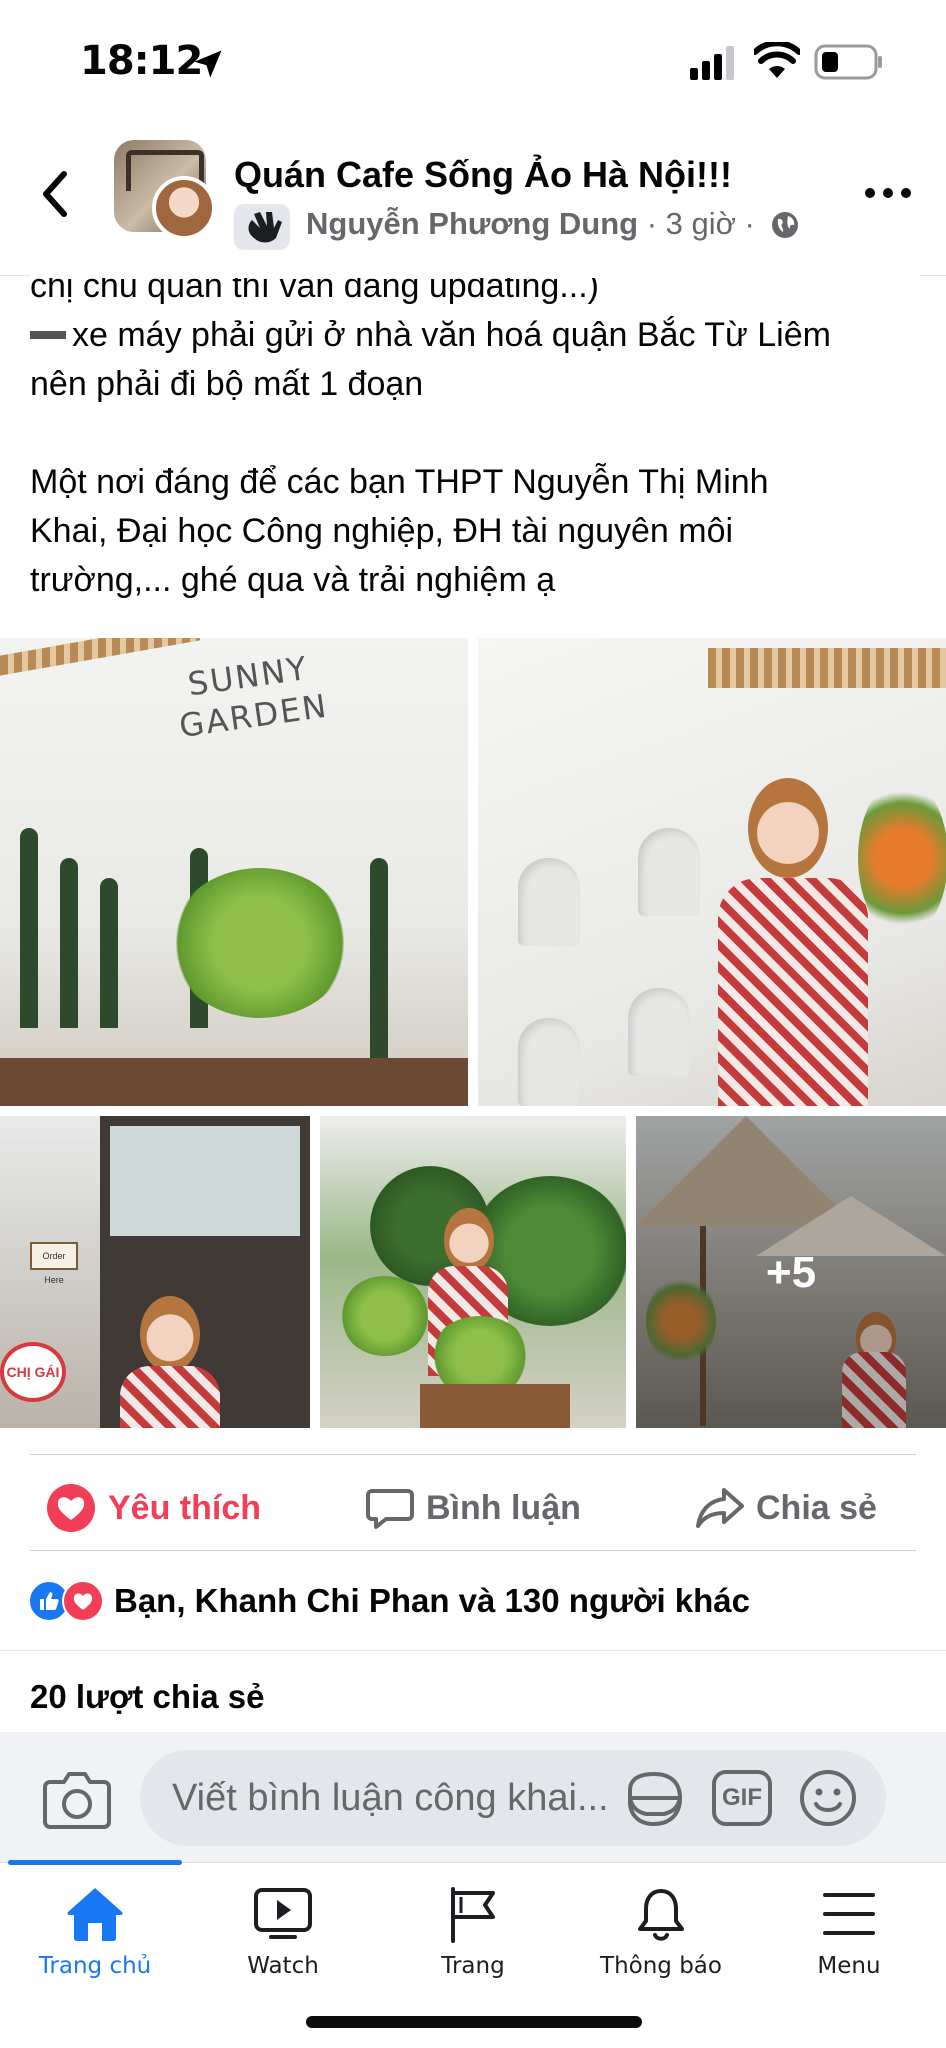 The width and height of the screenshot is (946, 2048). I want to click on post-photo-3: Order Here CHỊ GÁI, so click(155, 1272).